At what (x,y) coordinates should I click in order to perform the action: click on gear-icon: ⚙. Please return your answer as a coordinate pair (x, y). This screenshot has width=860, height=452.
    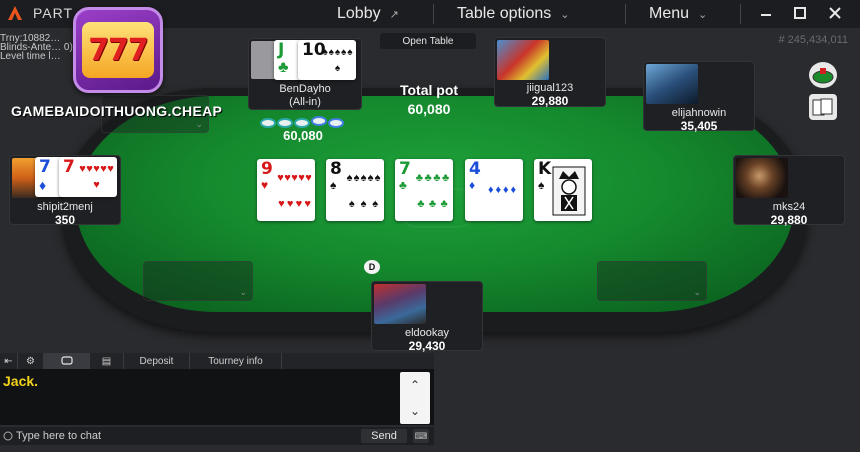
    Looking at the image, I should click on (30, 361).